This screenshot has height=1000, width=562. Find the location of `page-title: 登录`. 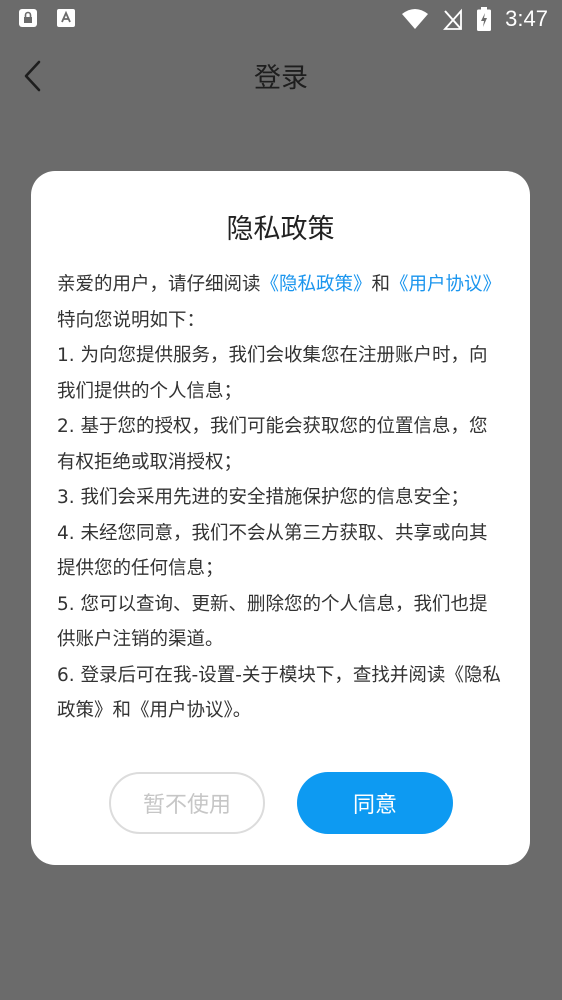

page-title: 登录 is located at coordinates (281, 78).